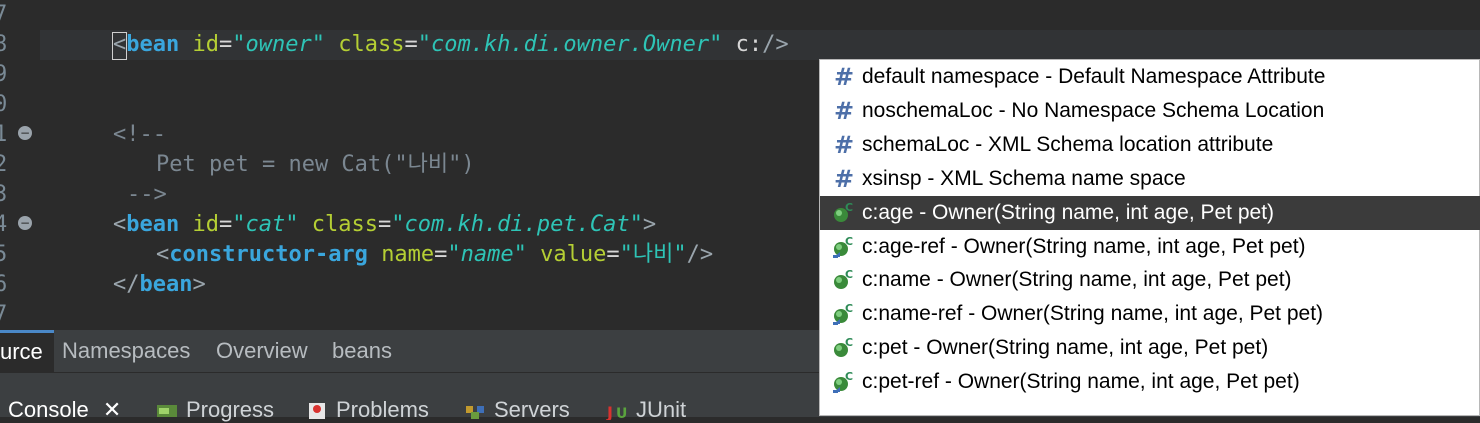 Image resolution: width=1480 pixels, height=423 pixels. I want to click on tab-console: Console ✕, so click(64, 410).